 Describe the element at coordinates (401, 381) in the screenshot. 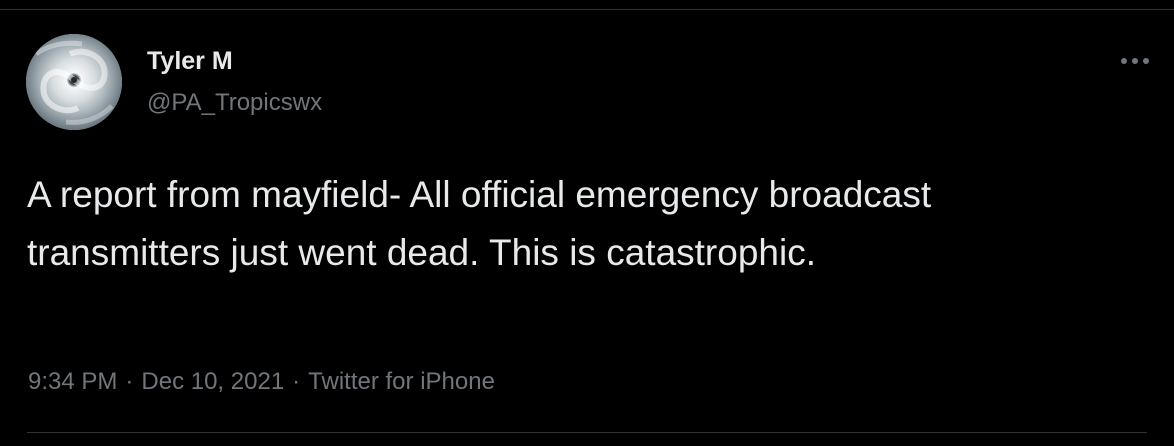

I see `tweet-source: Twitter for iPhone` at that location.